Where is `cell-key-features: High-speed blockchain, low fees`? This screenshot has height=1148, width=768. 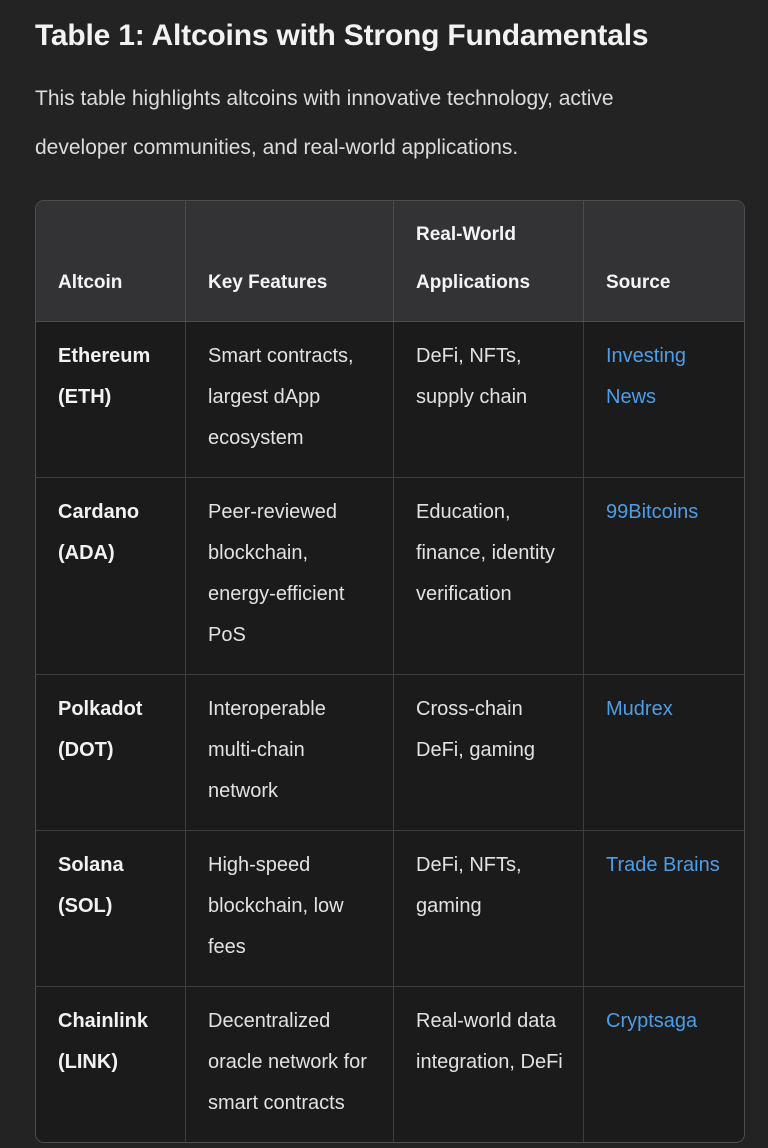 cell-key-features: High-speed blockchain, low fees is located at coordinates (290, 909).